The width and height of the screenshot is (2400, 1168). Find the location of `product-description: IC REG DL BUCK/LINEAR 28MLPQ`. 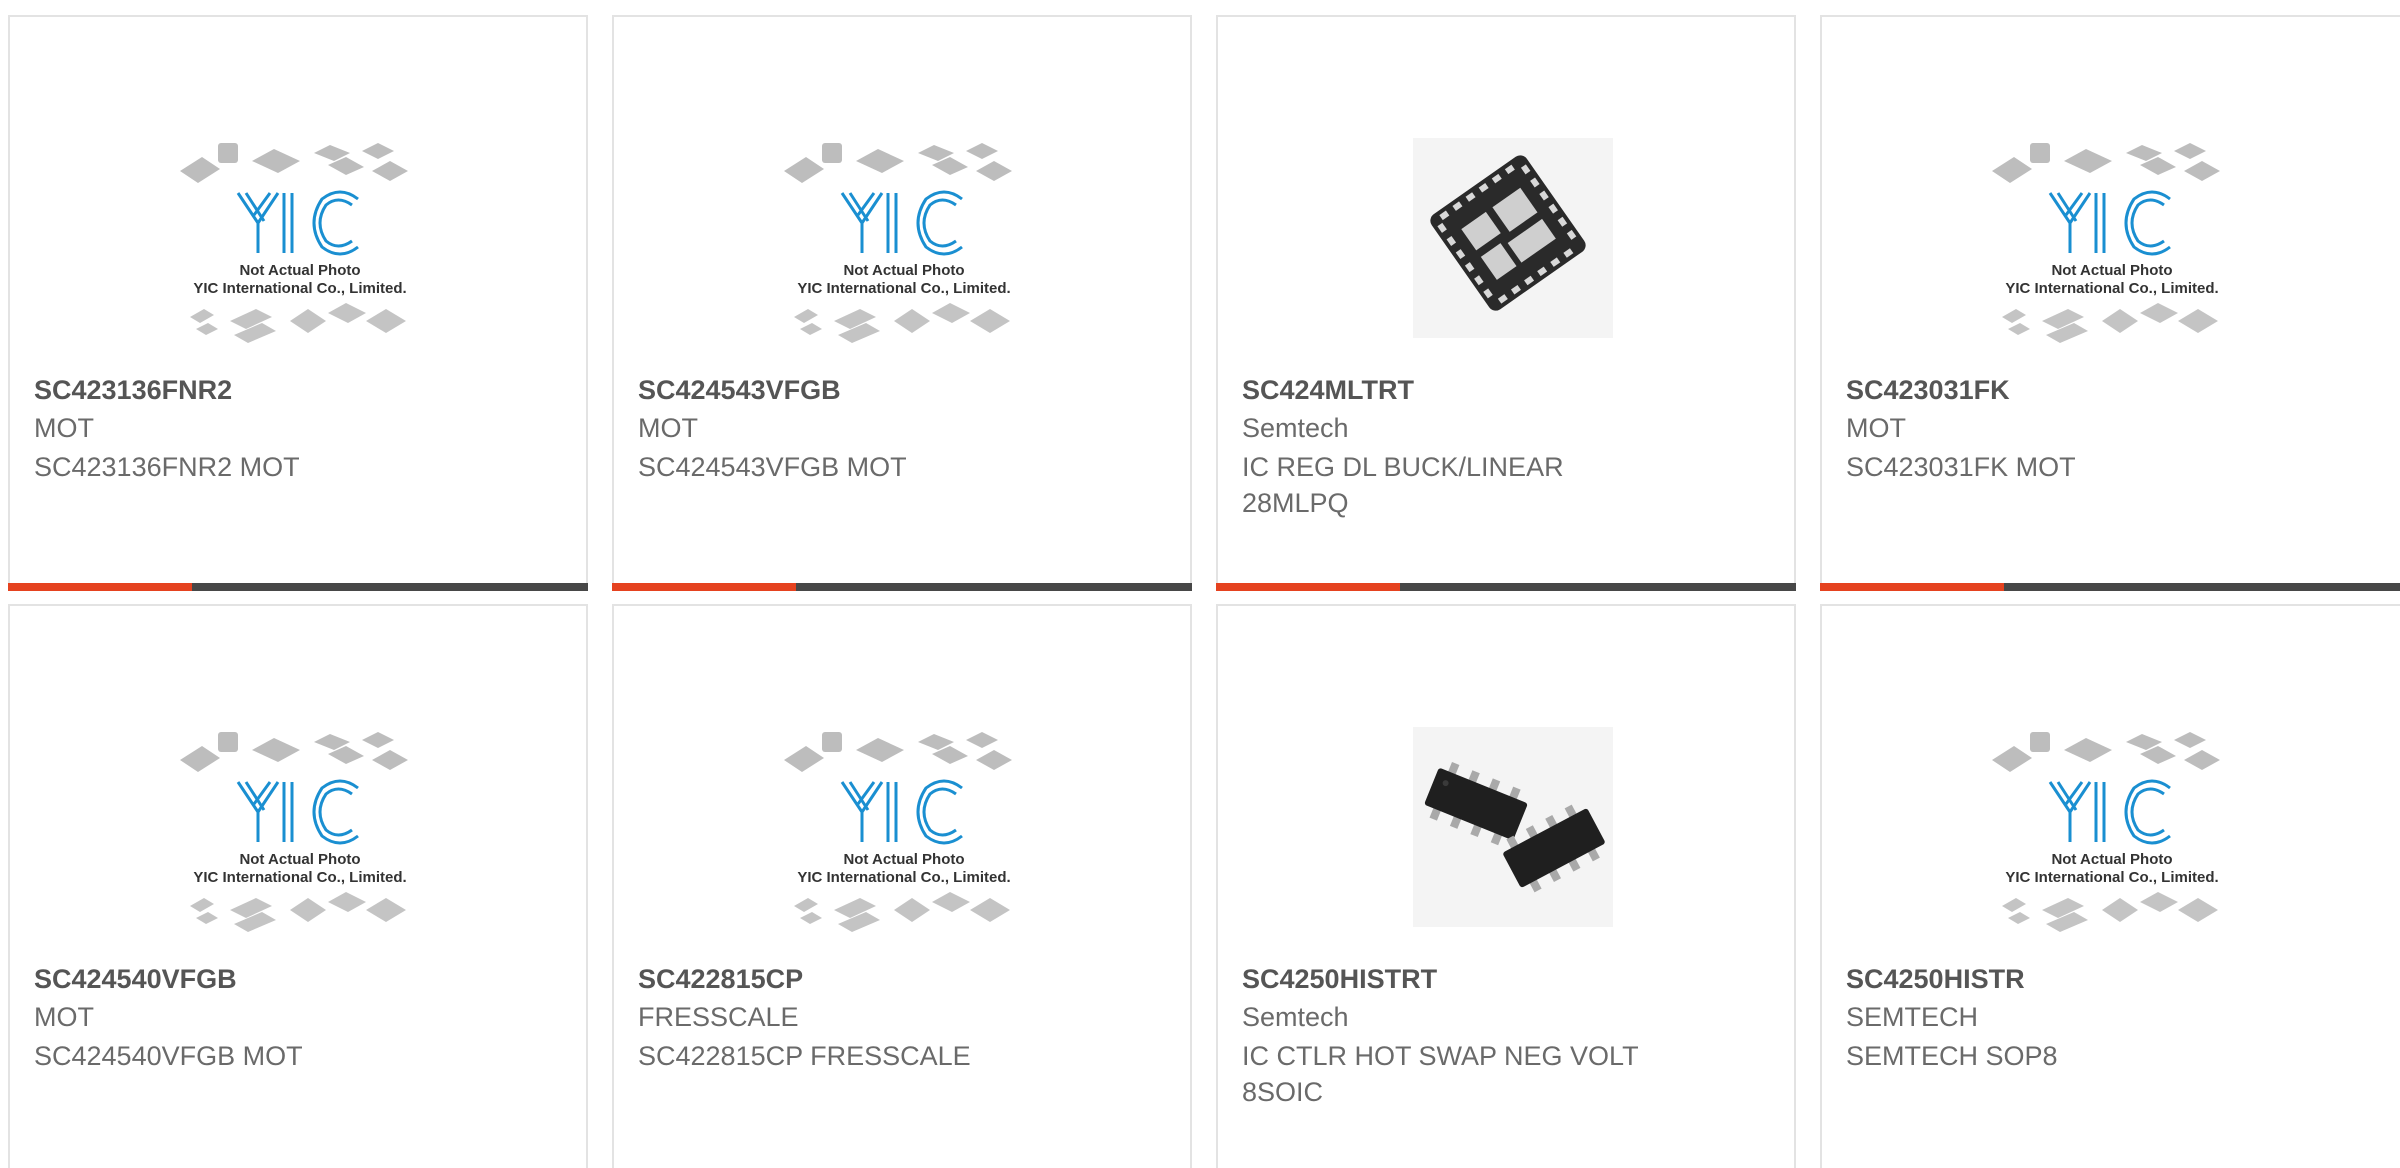

product-description: IC REG DL BUCK/LINEAR 28MLPQ is located at coordinates (1403, 485).